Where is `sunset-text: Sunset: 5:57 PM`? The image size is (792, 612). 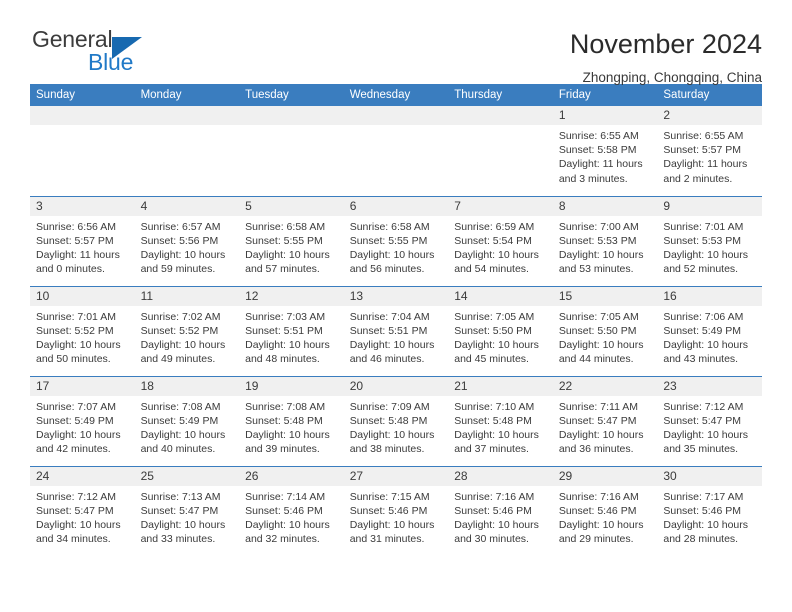 sunset-text: Sunset: 5:57 PM is located at coordinates (75, 240).